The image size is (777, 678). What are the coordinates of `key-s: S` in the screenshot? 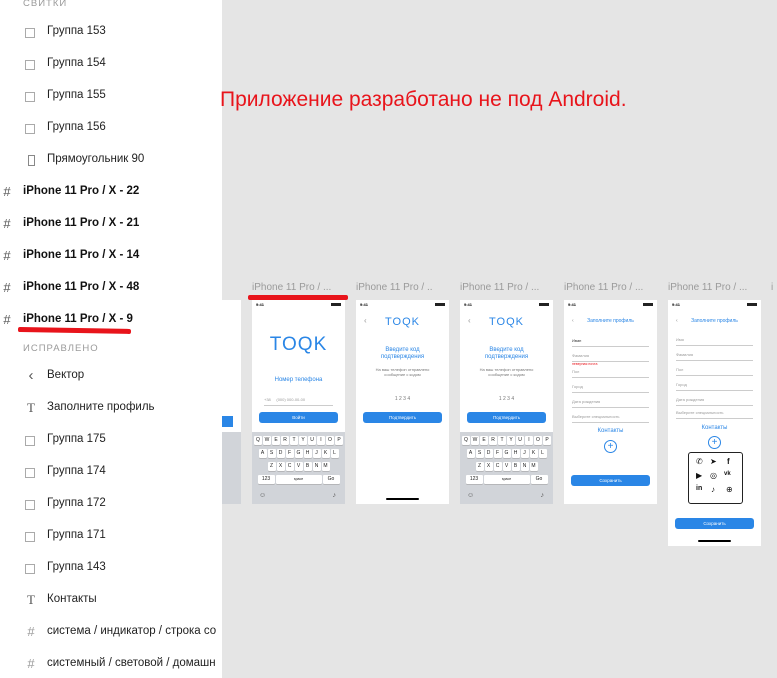 It's located at (479, 453).